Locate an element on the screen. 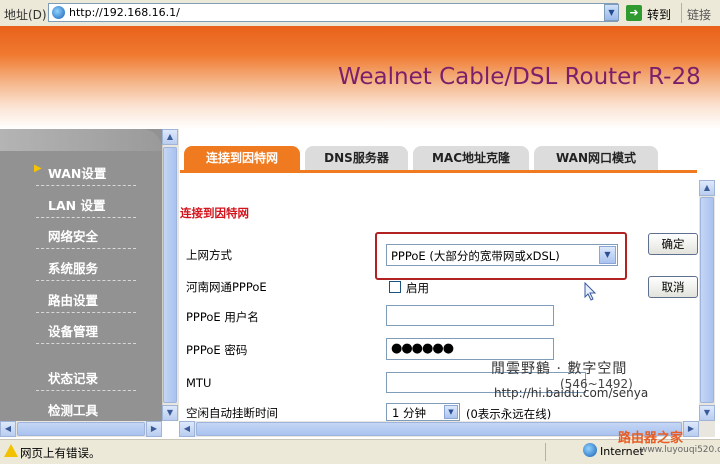  sidebar-item-device: 设备管理 is located at coordinates (73, 330).